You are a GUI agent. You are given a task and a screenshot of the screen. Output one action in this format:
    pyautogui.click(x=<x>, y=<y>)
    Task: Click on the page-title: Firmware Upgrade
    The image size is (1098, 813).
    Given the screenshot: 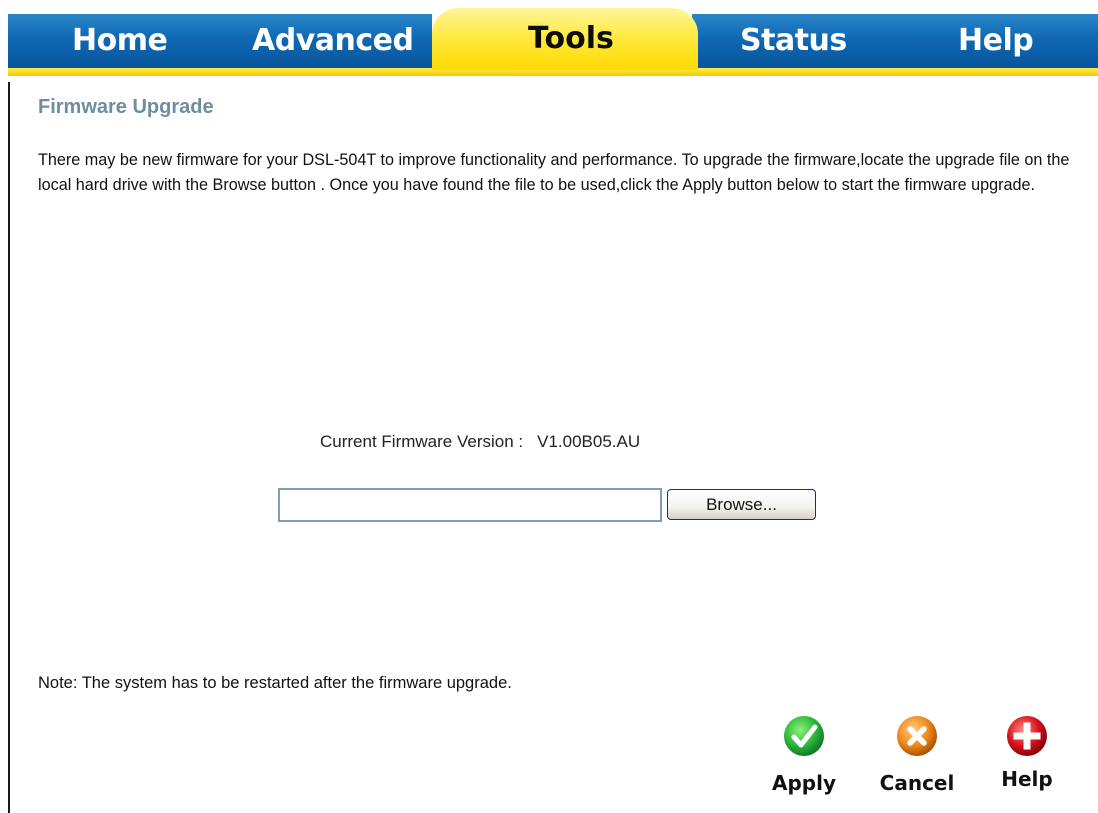 What is the action you would take?
    pyautogui.click(x=126, y=107)
    